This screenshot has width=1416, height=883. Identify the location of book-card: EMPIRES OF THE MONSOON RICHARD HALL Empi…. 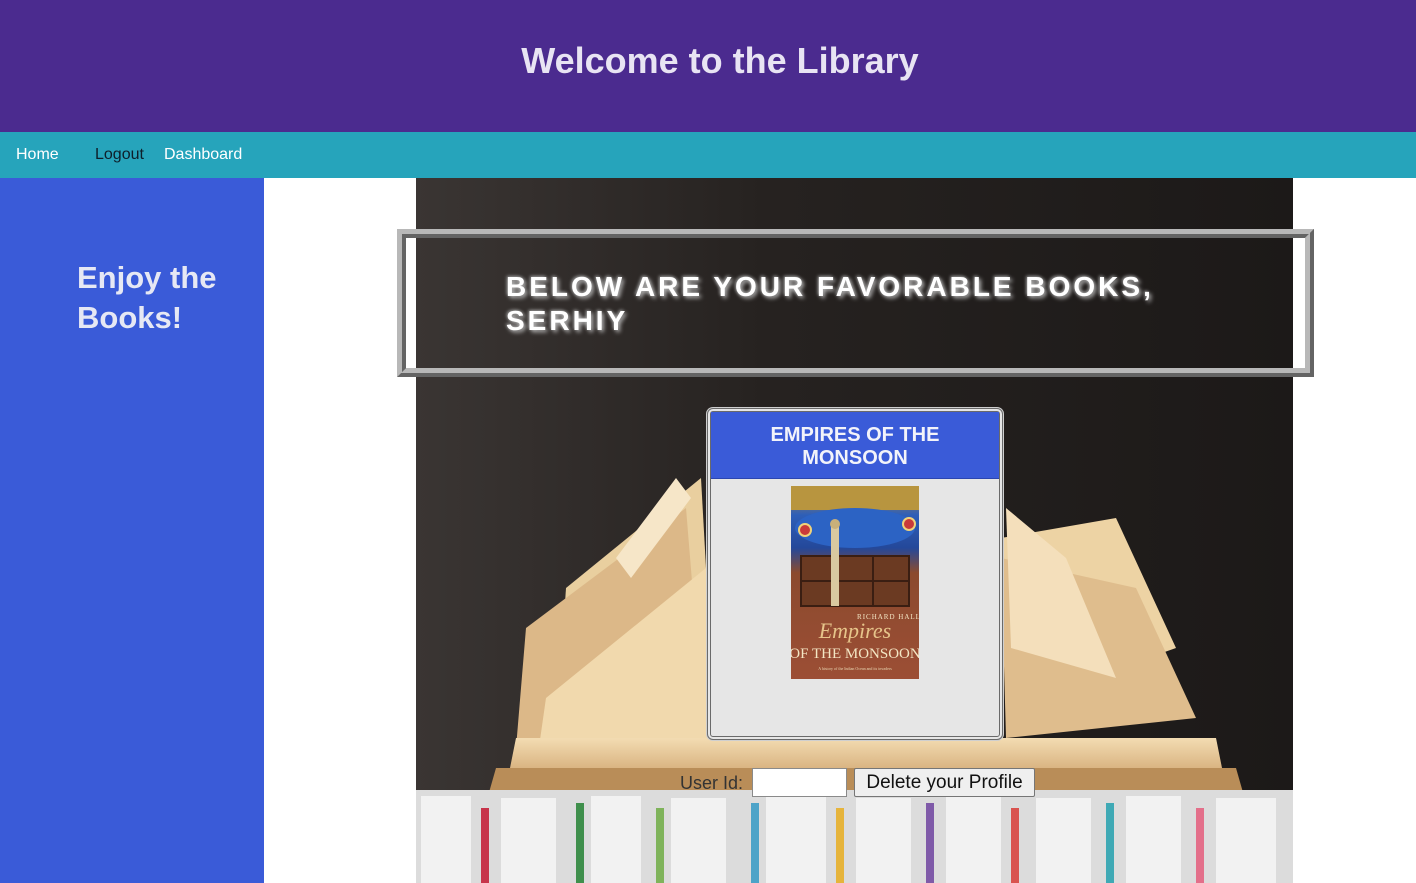
(855, 574).